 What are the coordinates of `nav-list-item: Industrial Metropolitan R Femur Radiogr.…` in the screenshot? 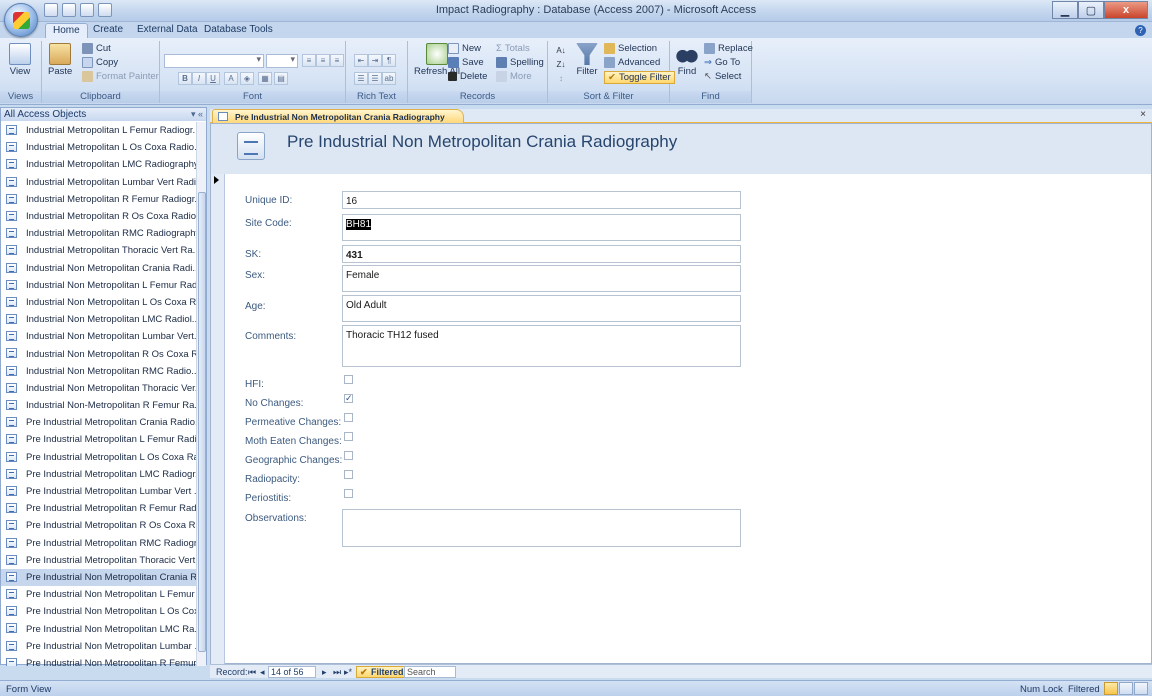 It's located at (99, 199).